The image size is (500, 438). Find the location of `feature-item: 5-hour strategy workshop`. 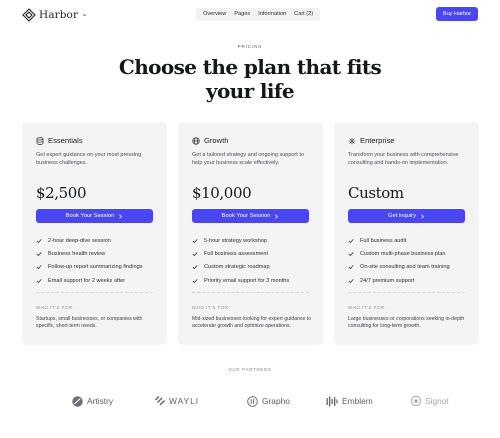

feature-item: 5-hour strategy workshop is located at coordinates (252, 240).